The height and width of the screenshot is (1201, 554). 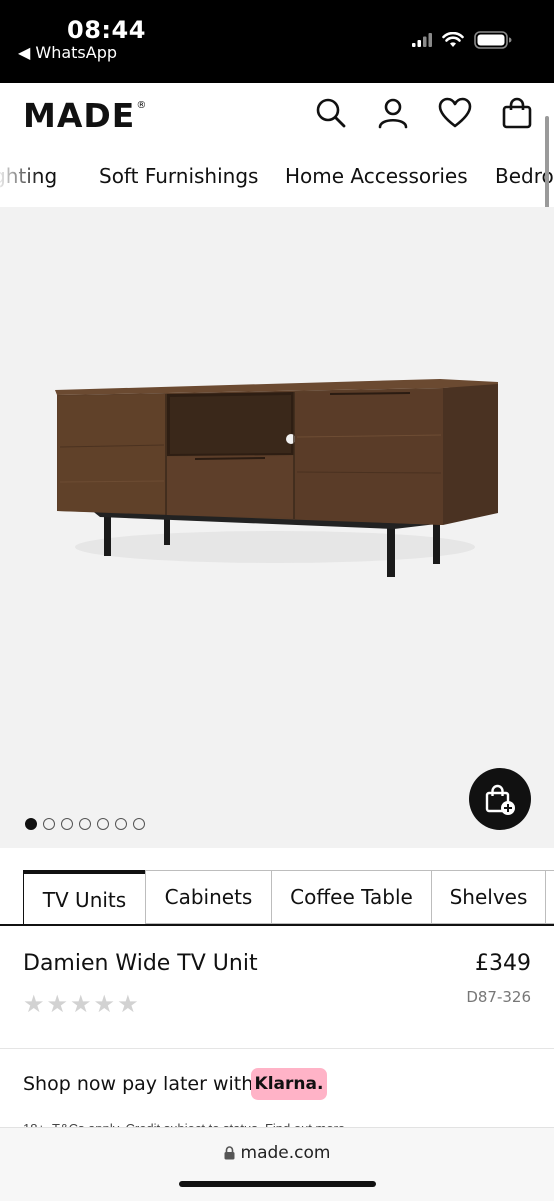 What do you see at coordinates (84, 898) in the screenshot?
I see `tab-tv-units: TV Units` at bounding box center [84, 898].